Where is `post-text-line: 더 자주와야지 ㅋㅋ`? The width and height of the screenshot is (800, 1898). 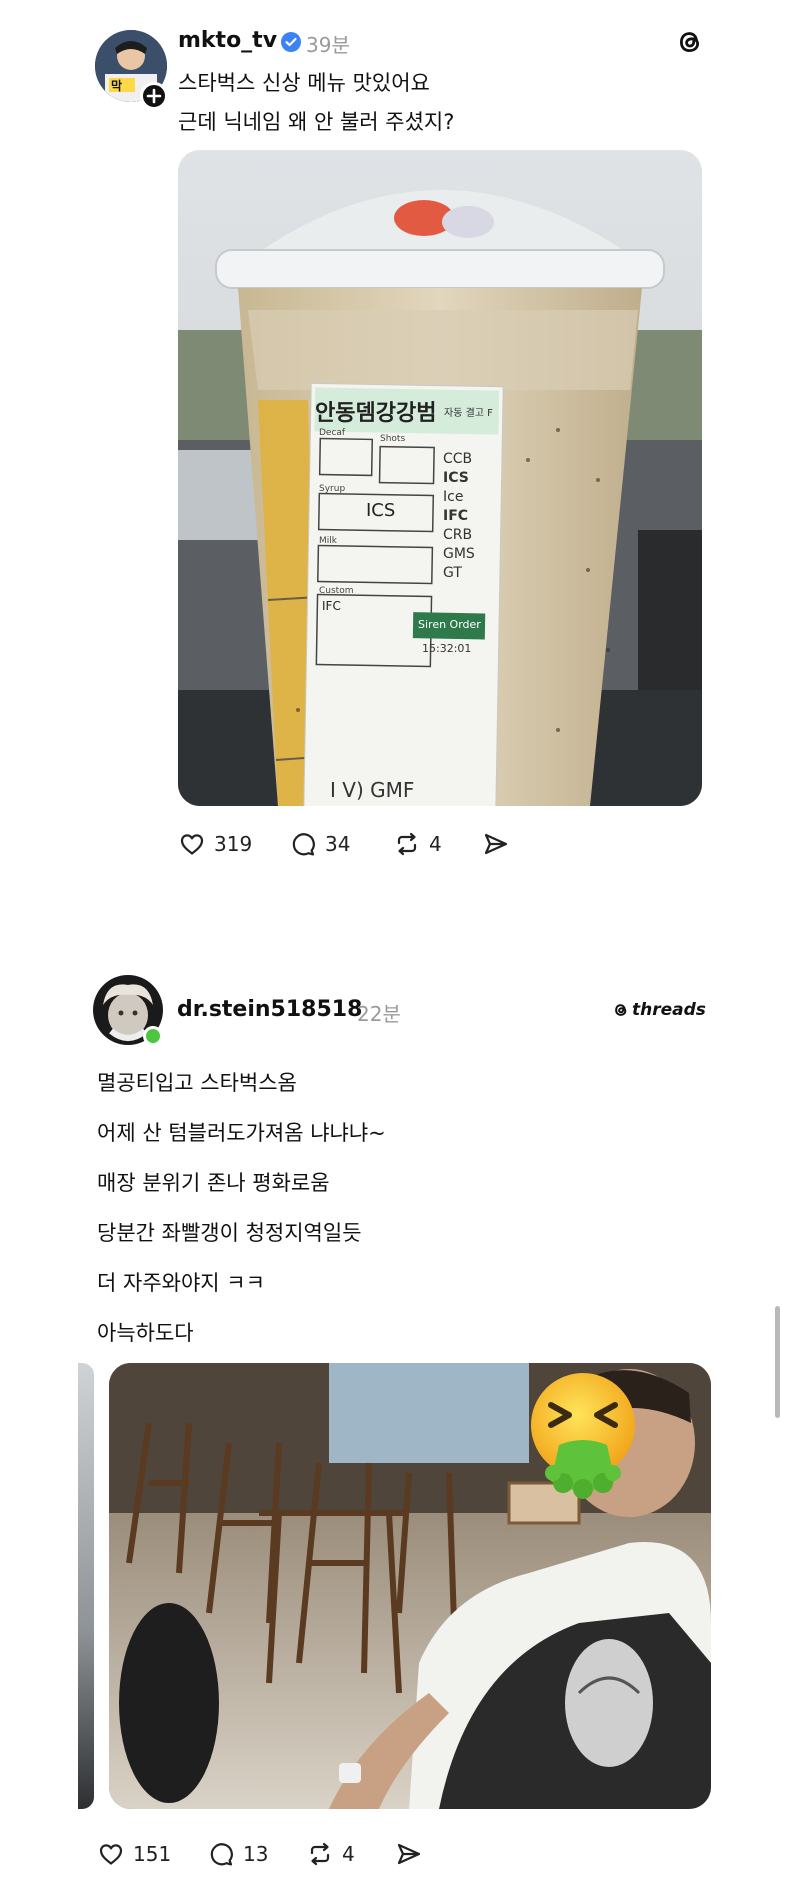 post-text-line: 더 자주와야지 ㅋㅋ is located at coordinates (181, 1283).